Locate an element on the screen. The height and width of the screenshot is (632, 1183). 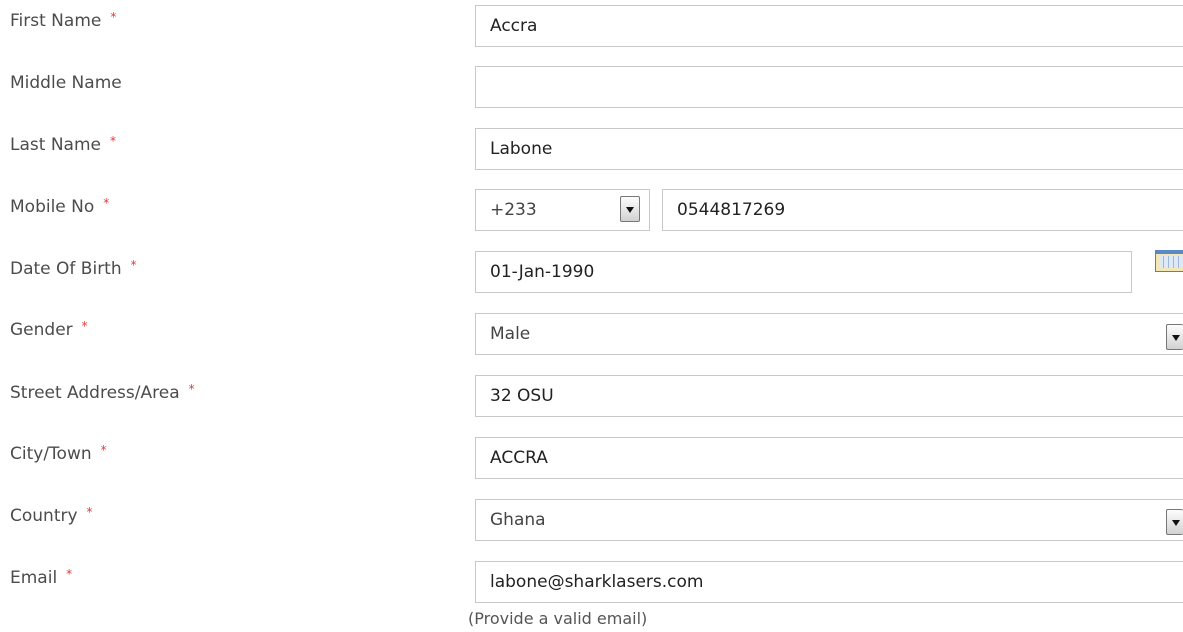
calendar-icon is located at coordinates (1169, 261).